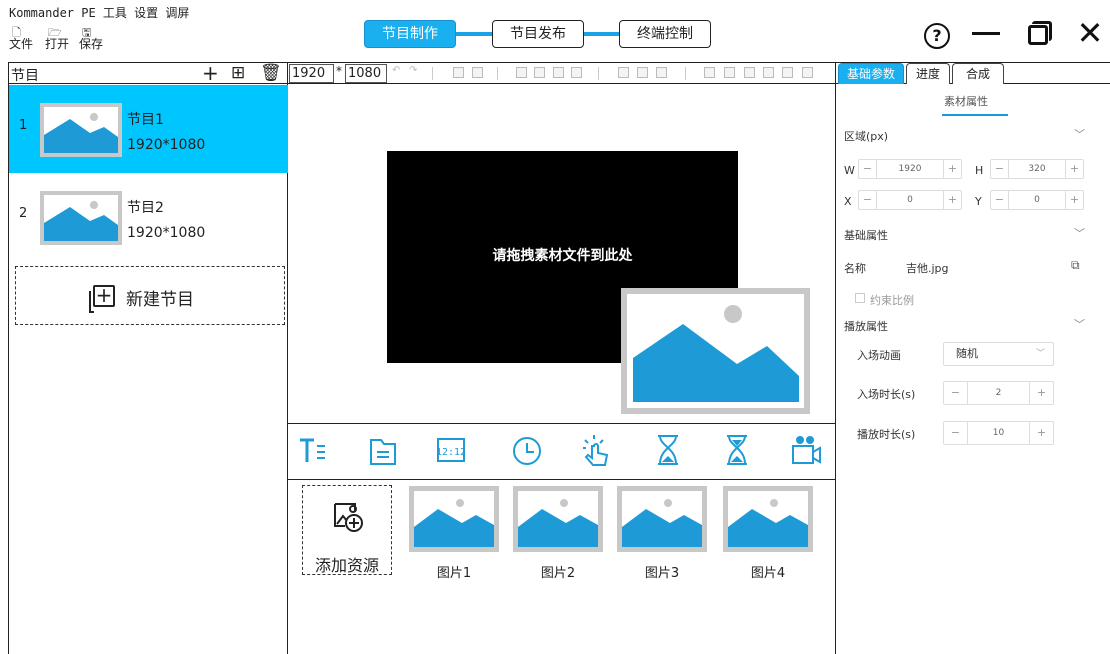  Describe the element at coordinates (562, 256) in the screenshot. I see `drop-hint: 请拖拽素材文件到此处` at that location.